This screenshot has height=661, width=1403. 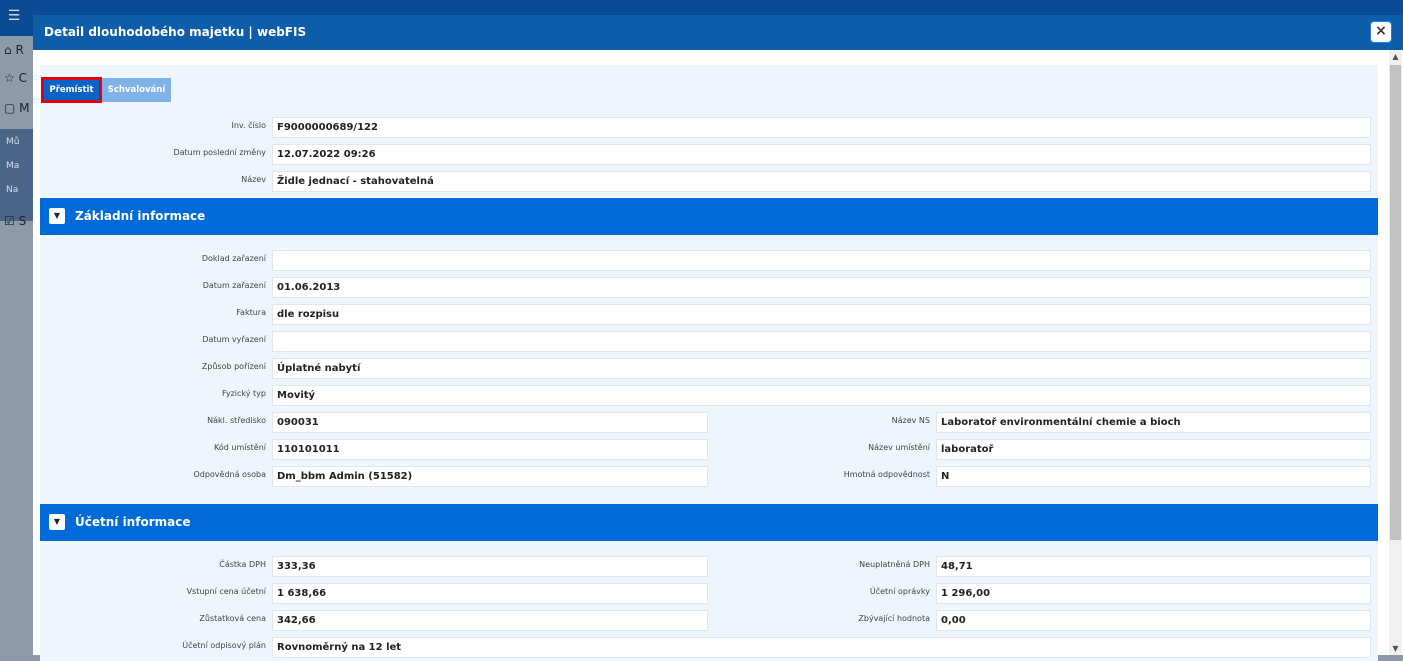 I want to click on app-sidebar: ⌂ R ☆ C ▢ M Mů Ma Na ☑ S, so click(x=16, y=345).